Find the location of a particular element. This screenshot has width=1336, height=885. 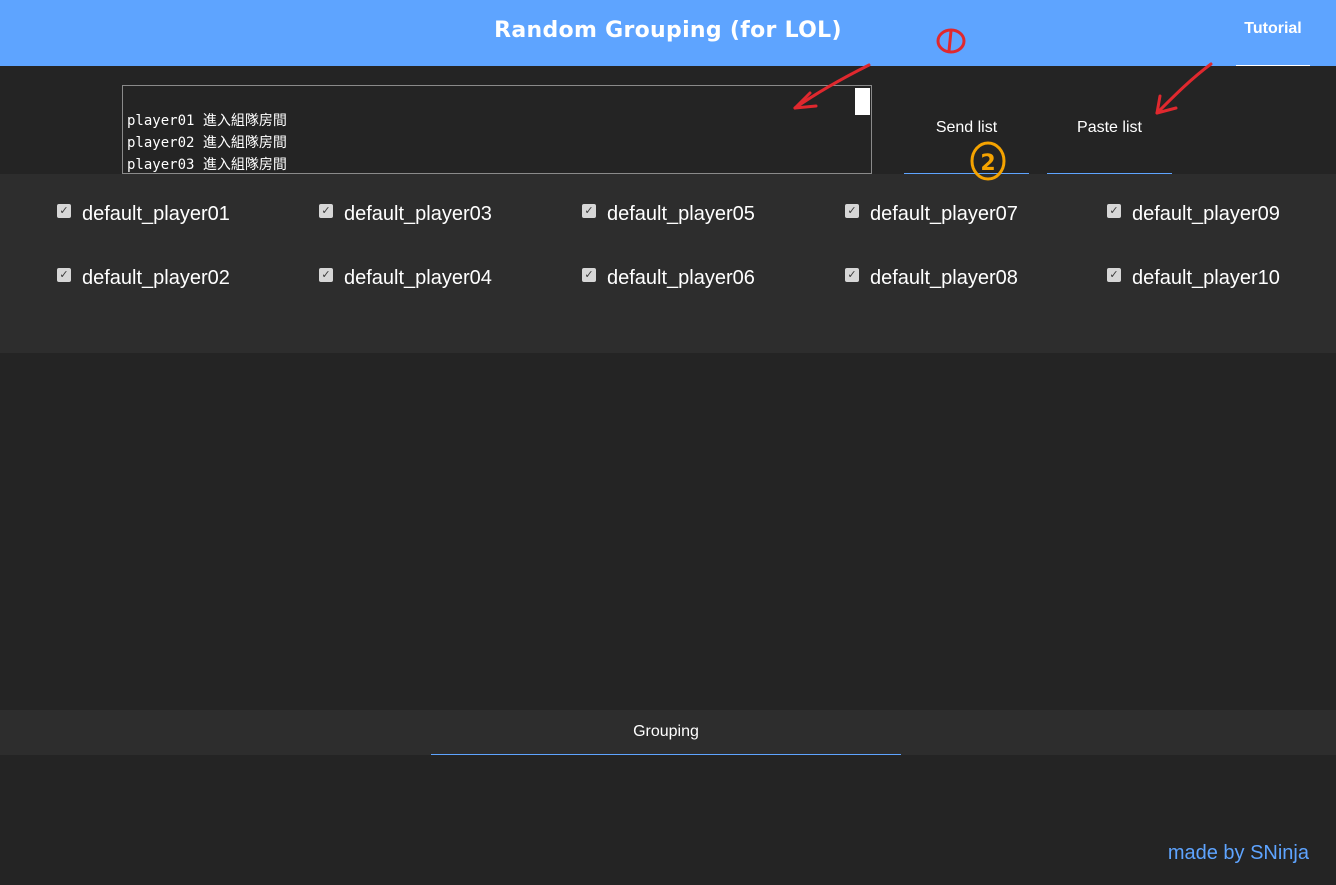

player-item-06: ✓ default_player06 is located at coordinates (668, 278).